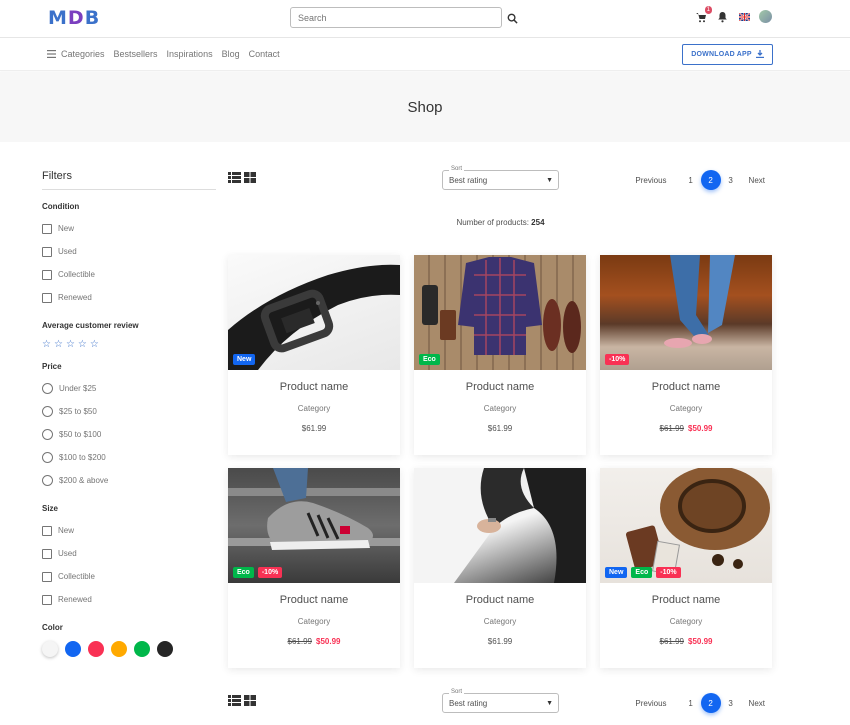 This screenshot has height=725, width=850. I want to click on color-swatch-white, so click(50, 649).